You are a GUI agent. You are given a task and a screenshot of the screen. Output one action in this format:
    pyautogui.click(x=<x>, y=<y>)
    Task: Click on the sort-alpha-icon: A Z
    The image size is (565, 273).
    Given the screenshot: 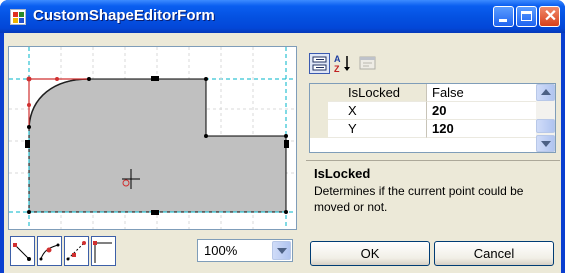 What is the action you would take?
    pyautogui.click(x=342, y=64)
    